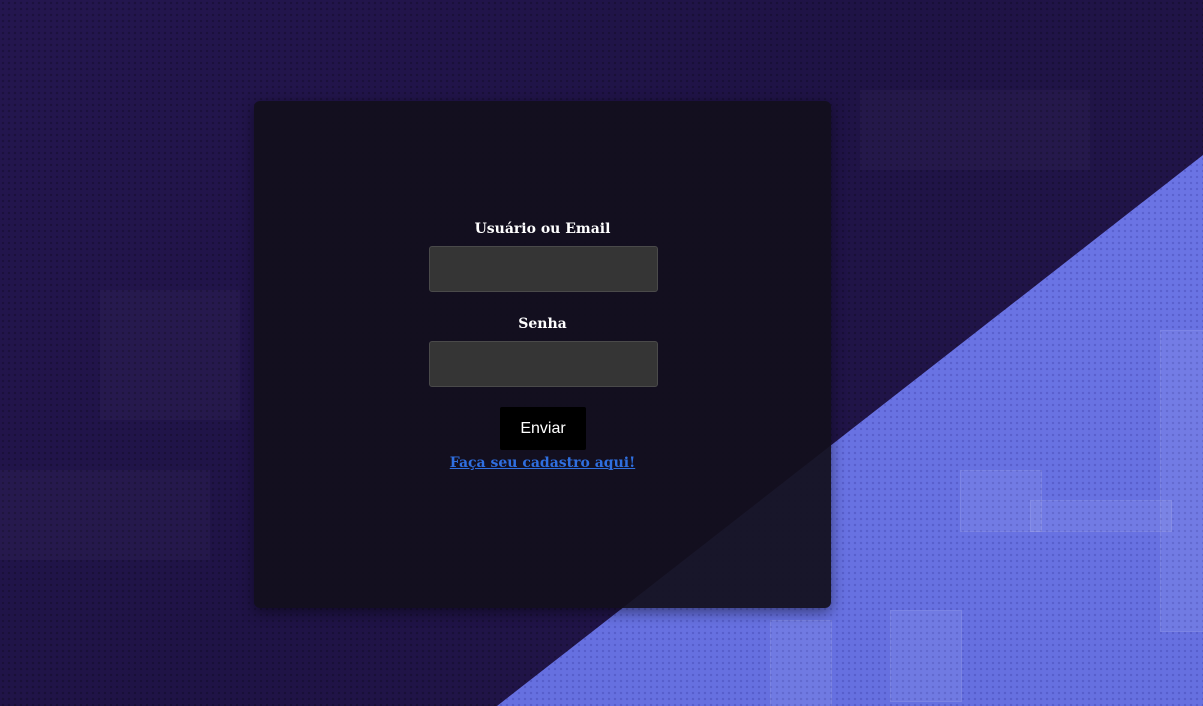  Describe the element at coordinates (543, 428) in the screenshot. I see `submit-button: Enviar` at that location.